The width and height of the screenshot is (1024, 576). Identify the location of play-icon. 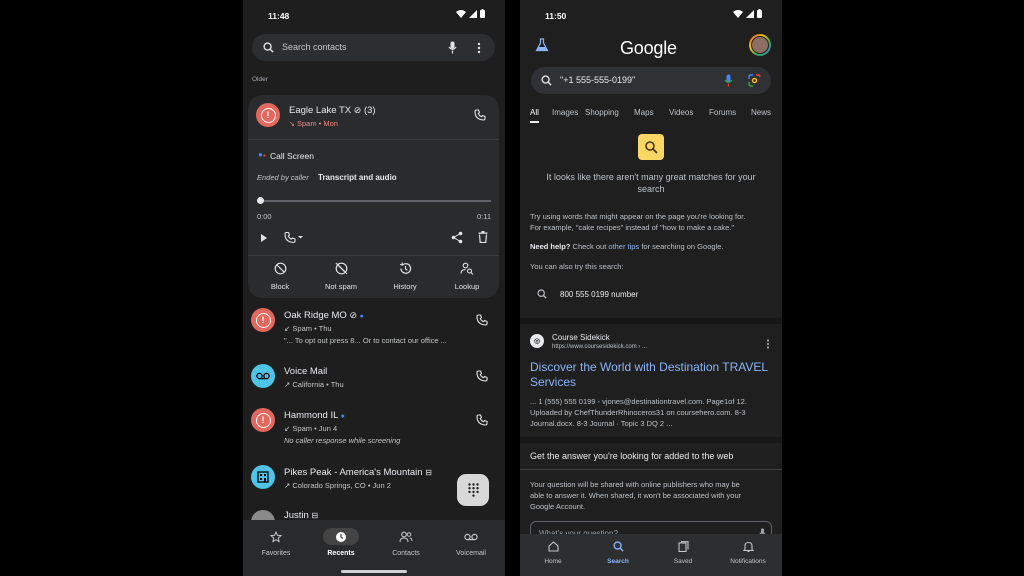
(264, 238).